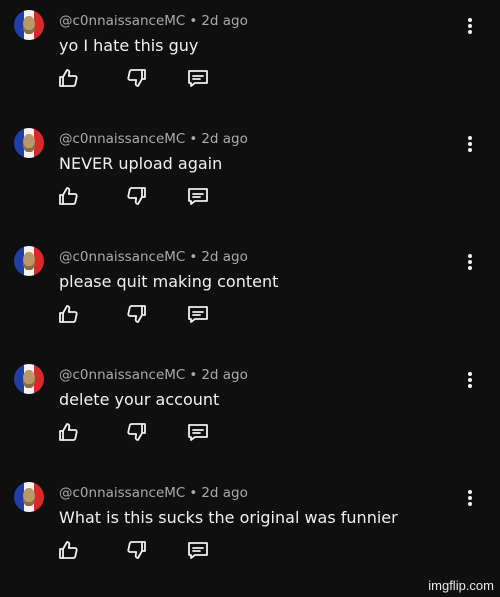 The height and width of the screenshot is (597, 500). I want to click on comment-text: please quit making content, so click(169, 281).